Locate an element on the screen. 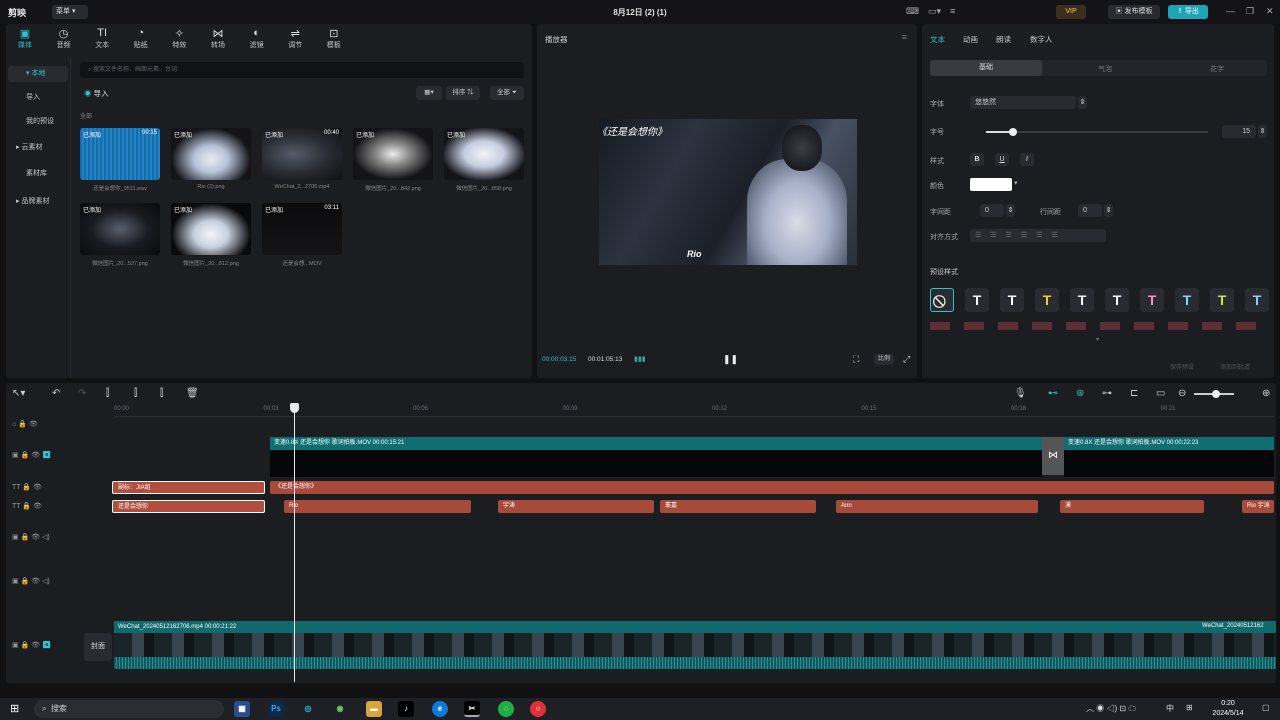 Image resolution: width=1280 pixels, height=720 pixels. player-menu-icon: ≡ is located at coordinates (904, 37).